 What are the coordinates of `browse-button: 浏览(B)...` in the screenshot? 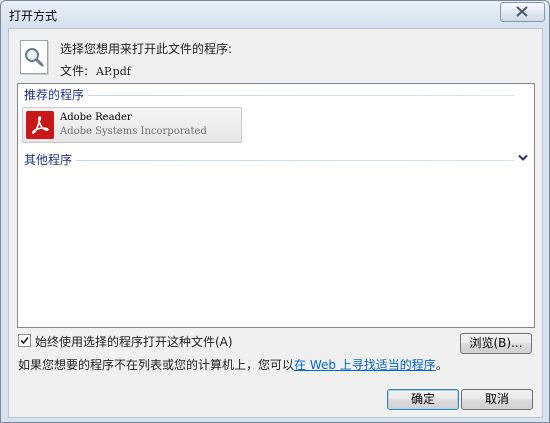 It's located at (496, 343).